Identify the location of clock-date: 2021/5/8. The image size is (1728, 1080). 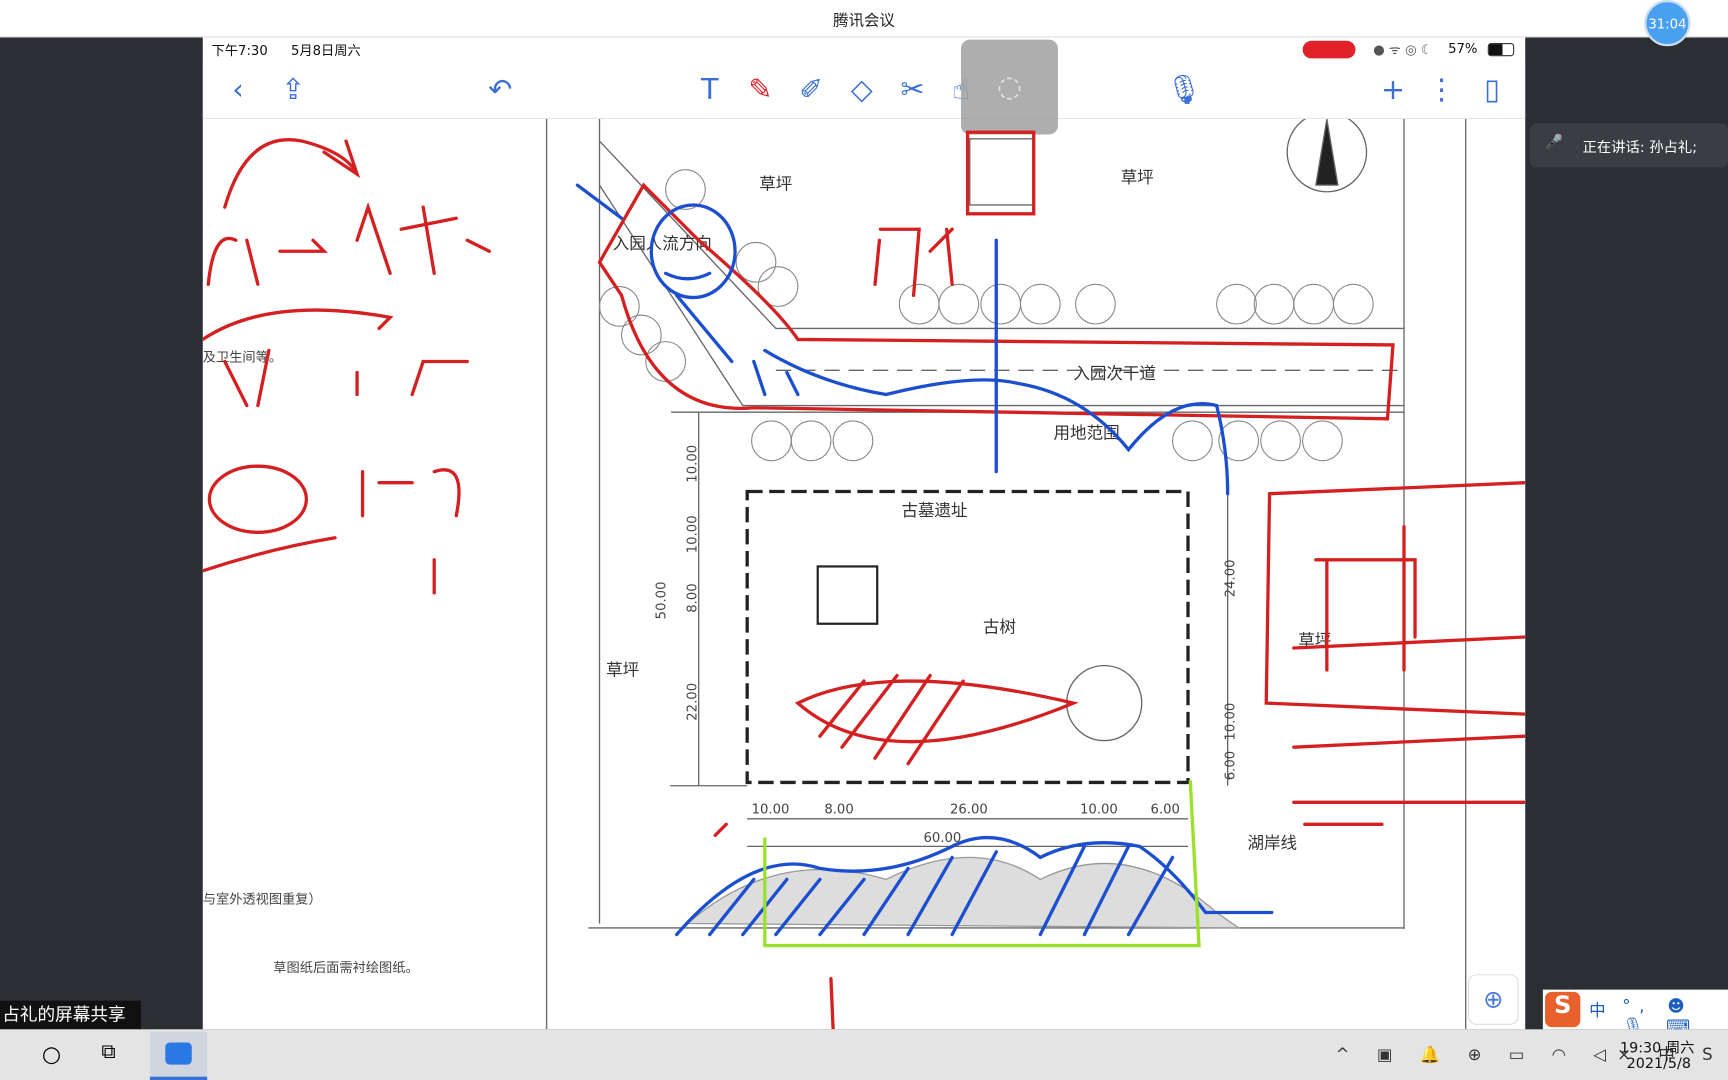
(1659, 1064).